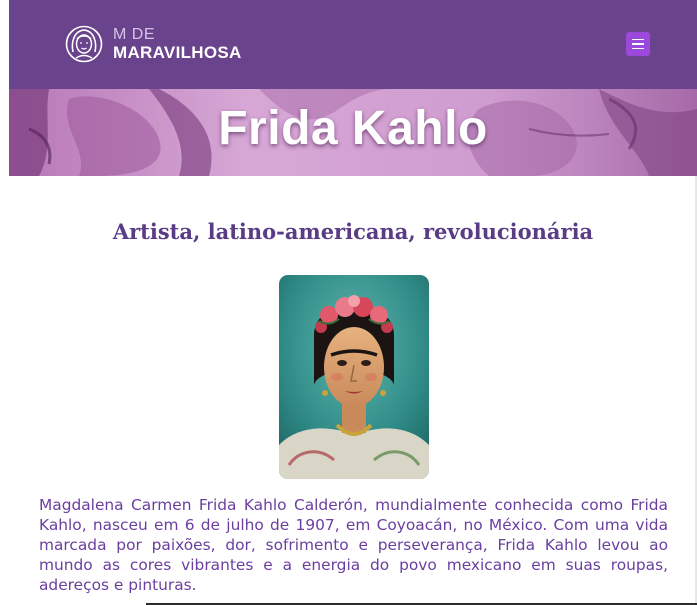  I want to click on site-logo: M DE MARAVILHOSA, so click(153, 44).